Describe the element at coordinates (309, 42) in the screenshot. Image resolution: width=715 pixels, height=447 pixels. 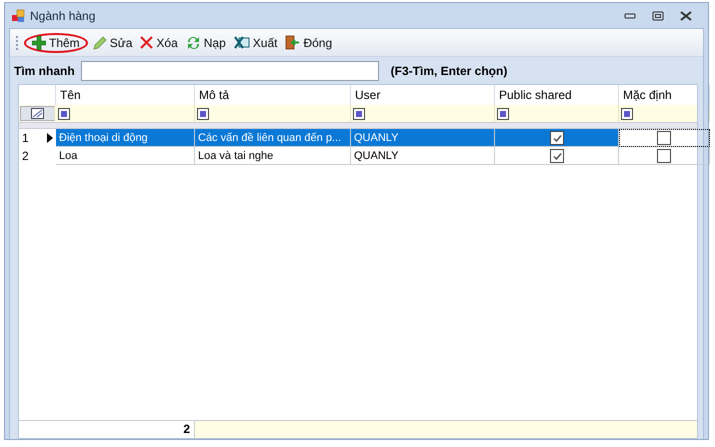
I see `close-button: Đóng` at that location.